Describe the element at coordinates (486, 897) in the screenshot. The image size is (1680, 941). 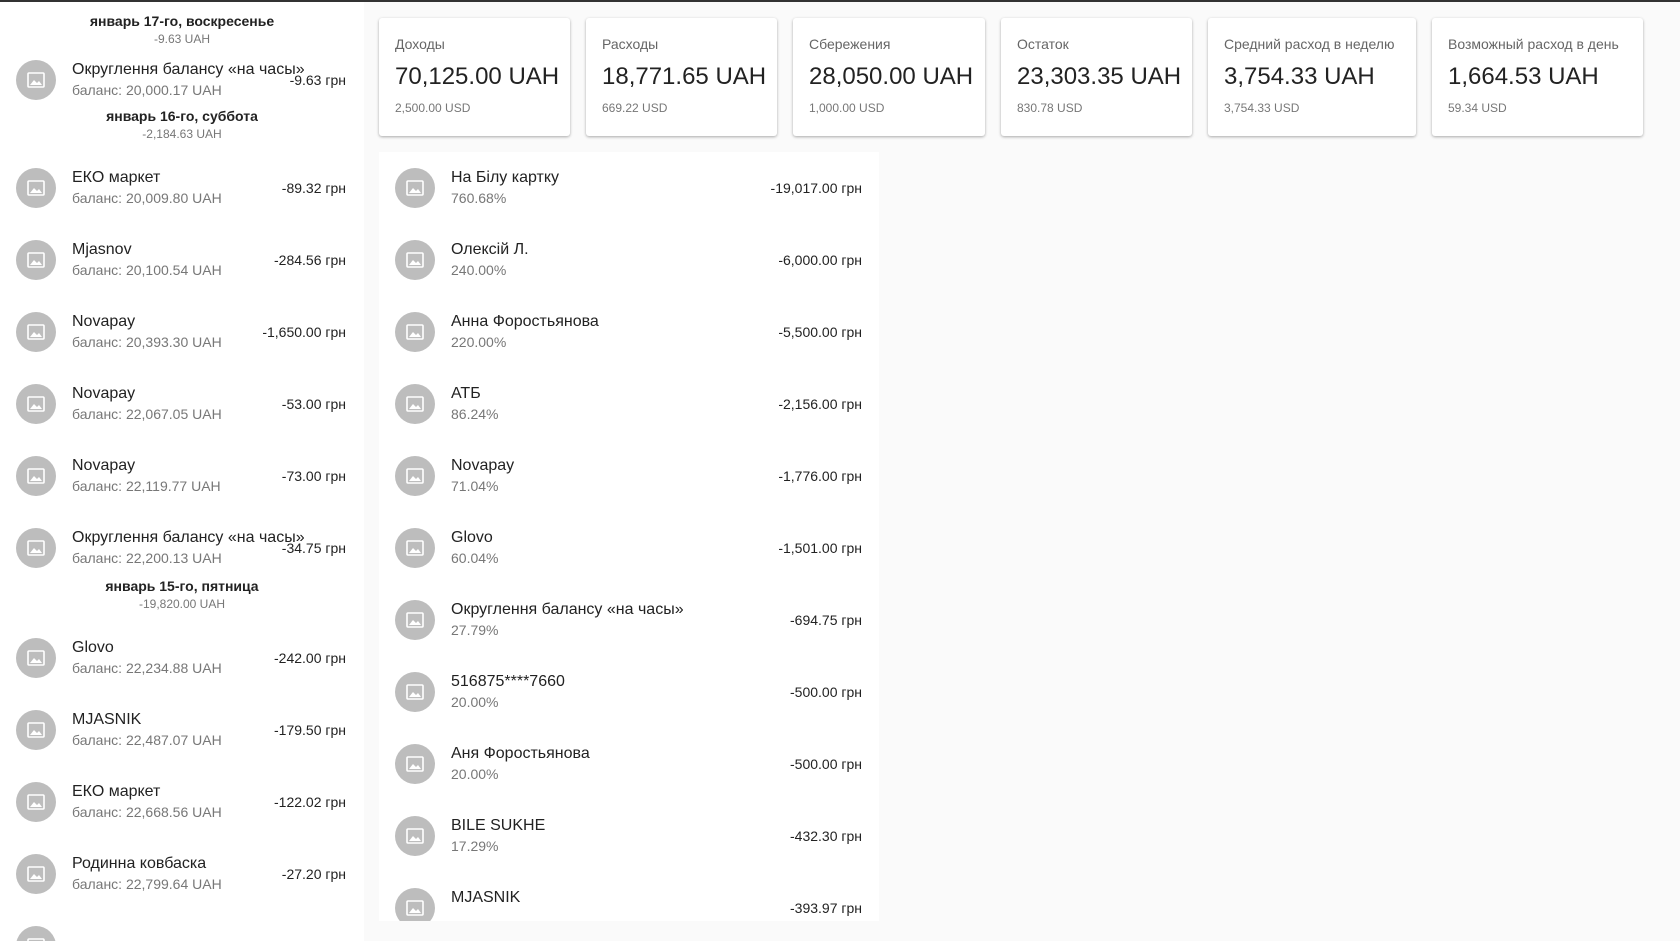
I see `expense-name: MJASNIK` at that location.